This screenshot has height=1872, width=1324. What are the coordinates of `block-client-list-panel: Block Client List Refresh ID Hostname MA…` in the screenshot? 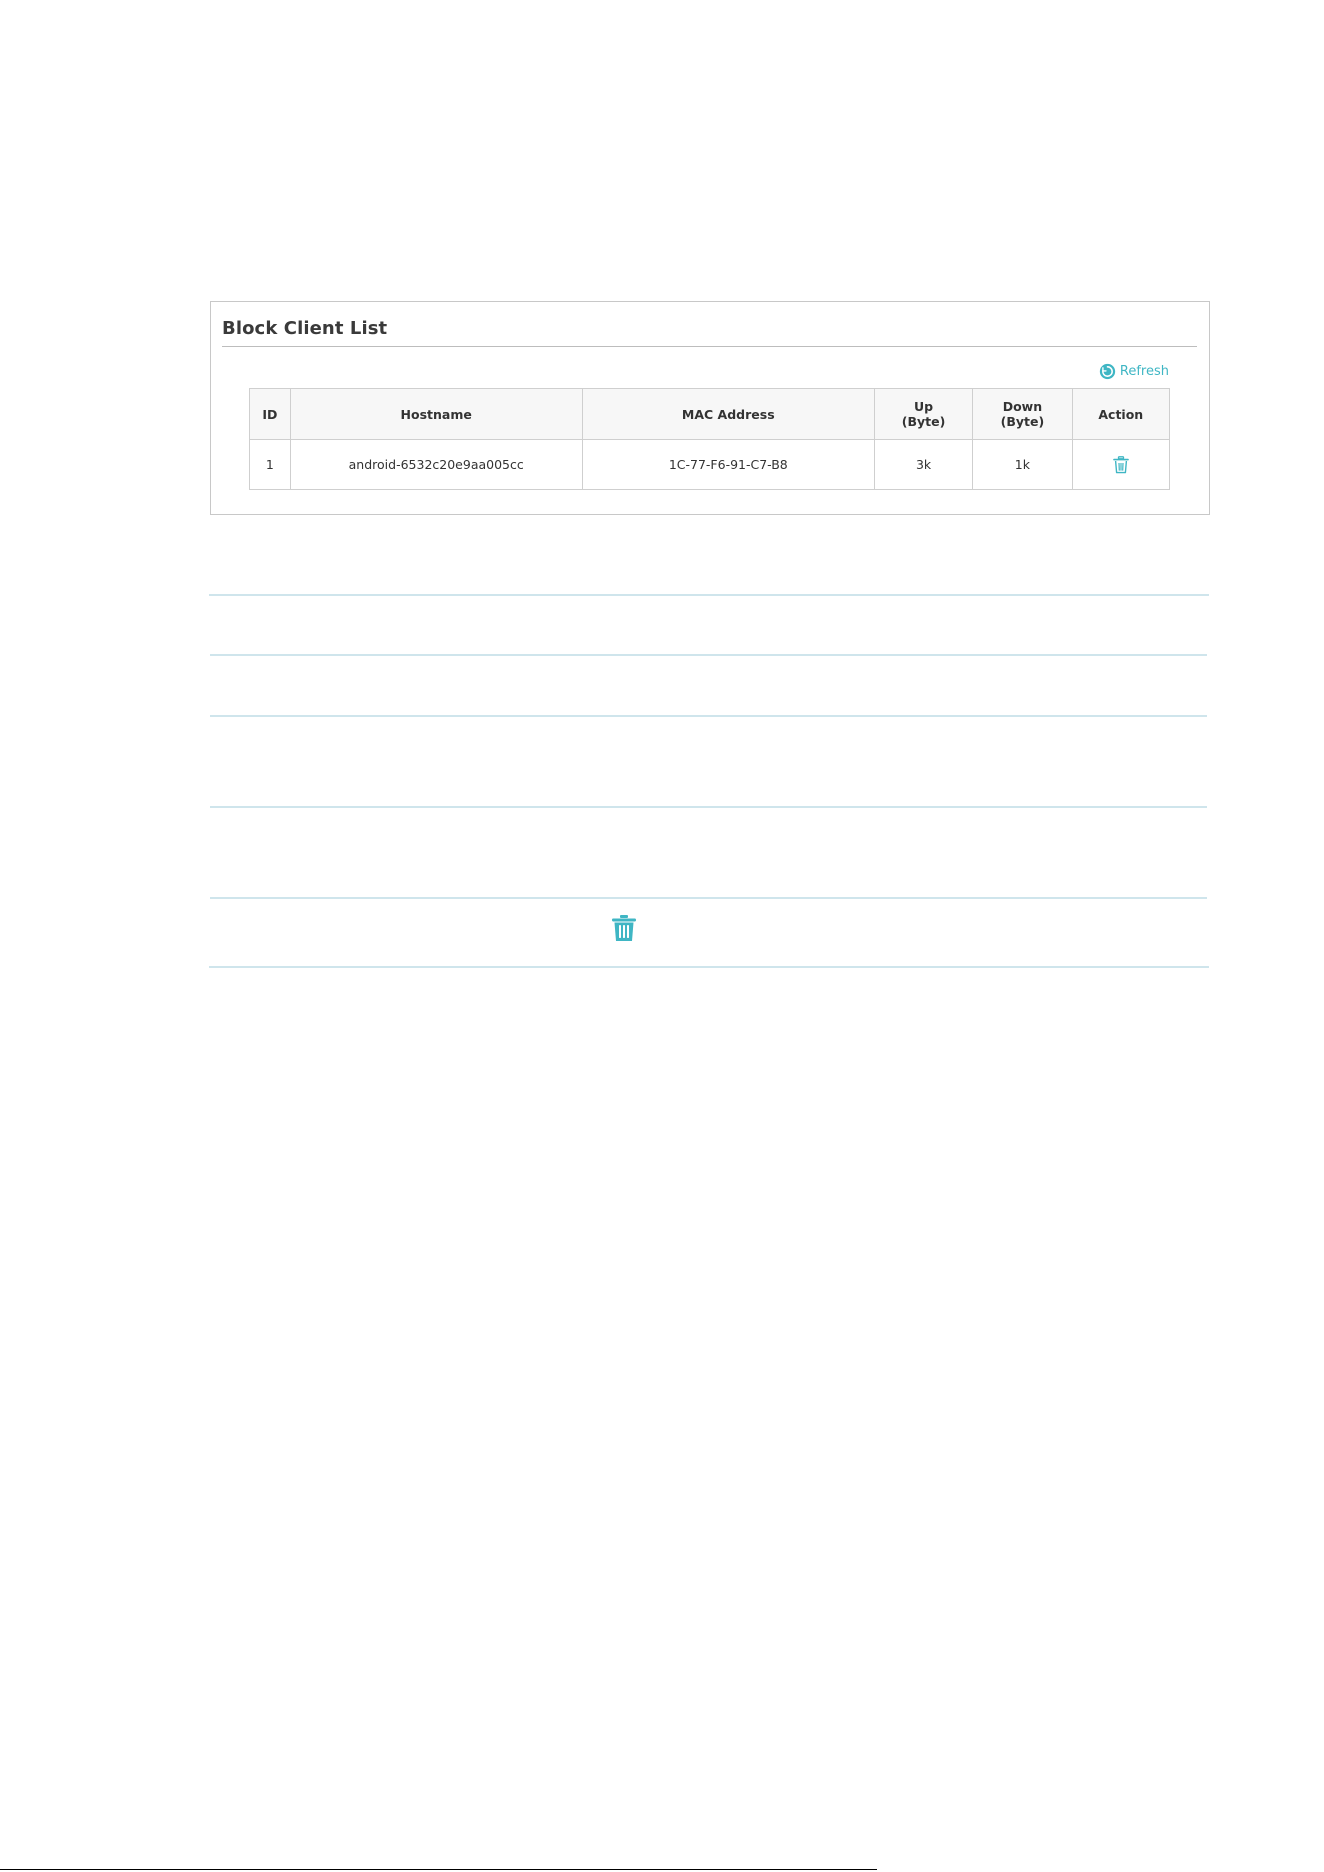 It's located at (710, 408).